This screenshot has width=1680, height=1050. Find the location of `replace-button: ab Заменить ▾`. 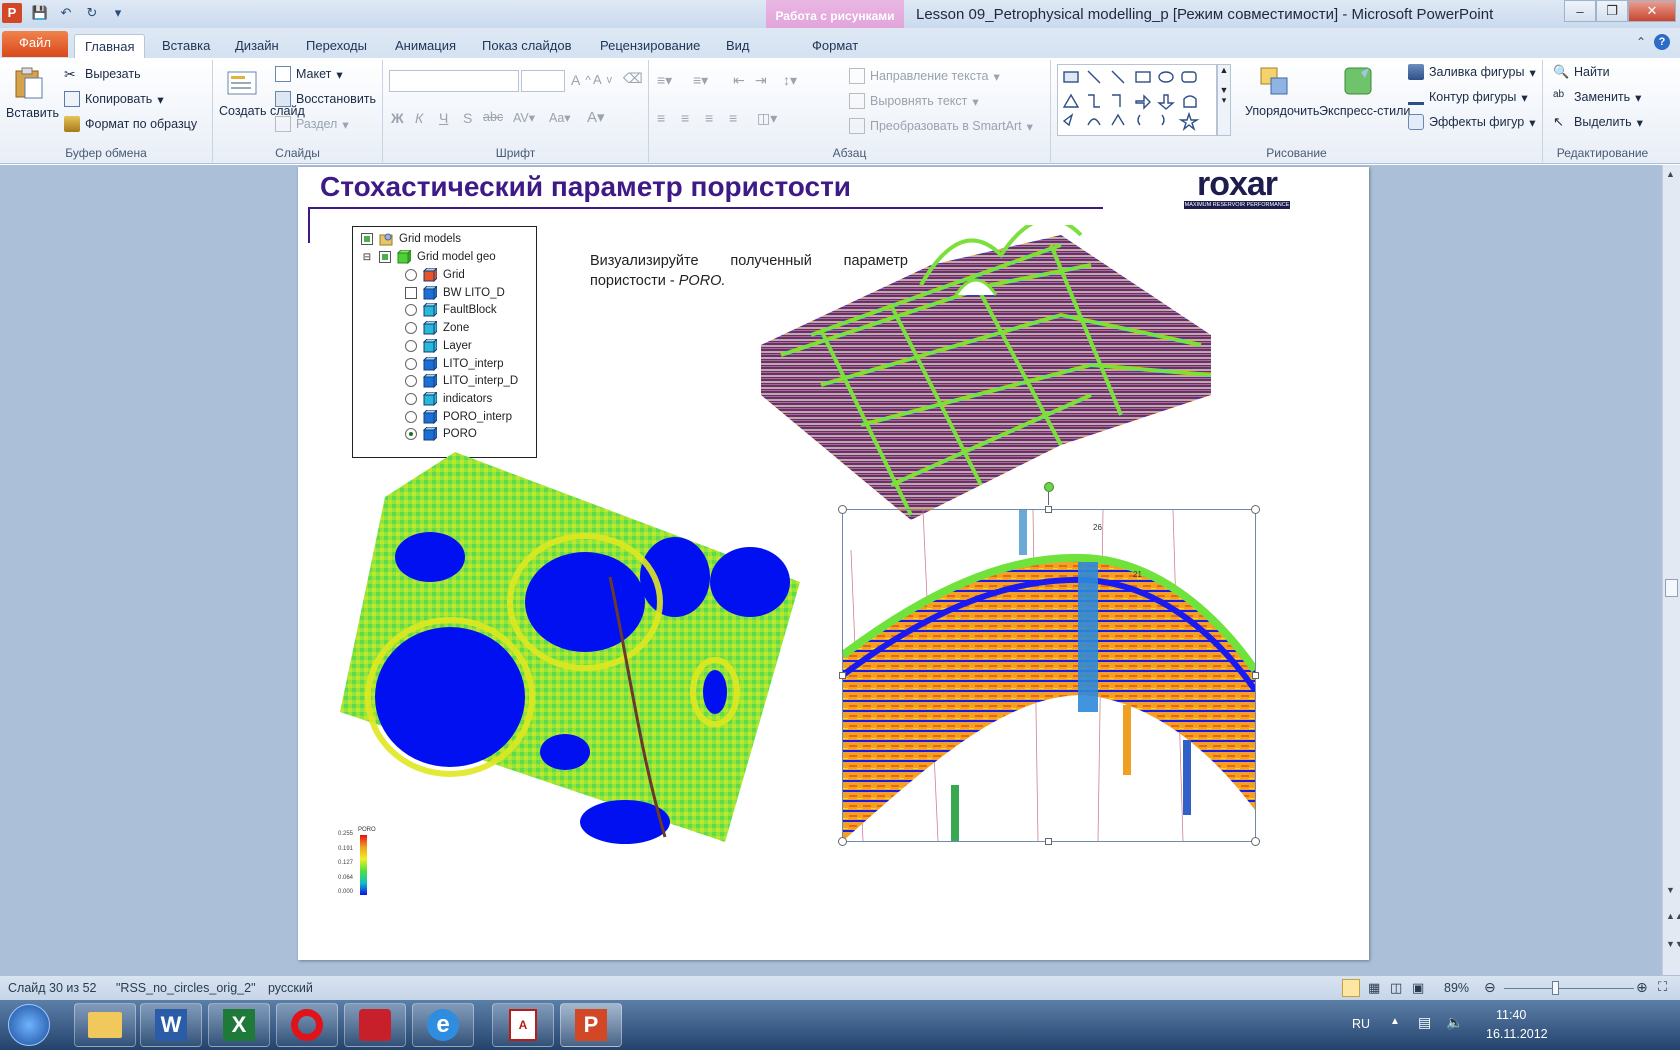

replace-button: ab Заменить ▾ is located at coordinates (1597, 97).